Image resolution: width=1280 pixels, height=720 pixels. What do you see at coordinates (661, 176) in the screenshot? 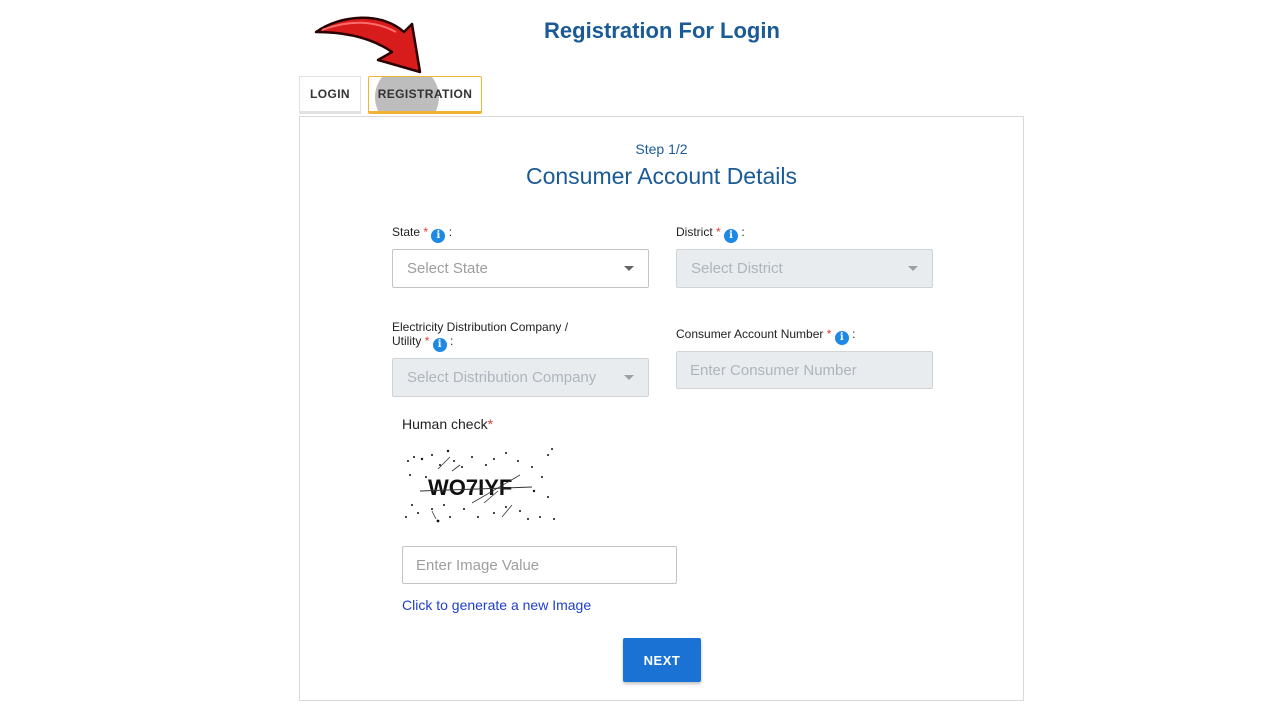
I see `form-title: Consumer Account Details` at bounding box center [661, 176].